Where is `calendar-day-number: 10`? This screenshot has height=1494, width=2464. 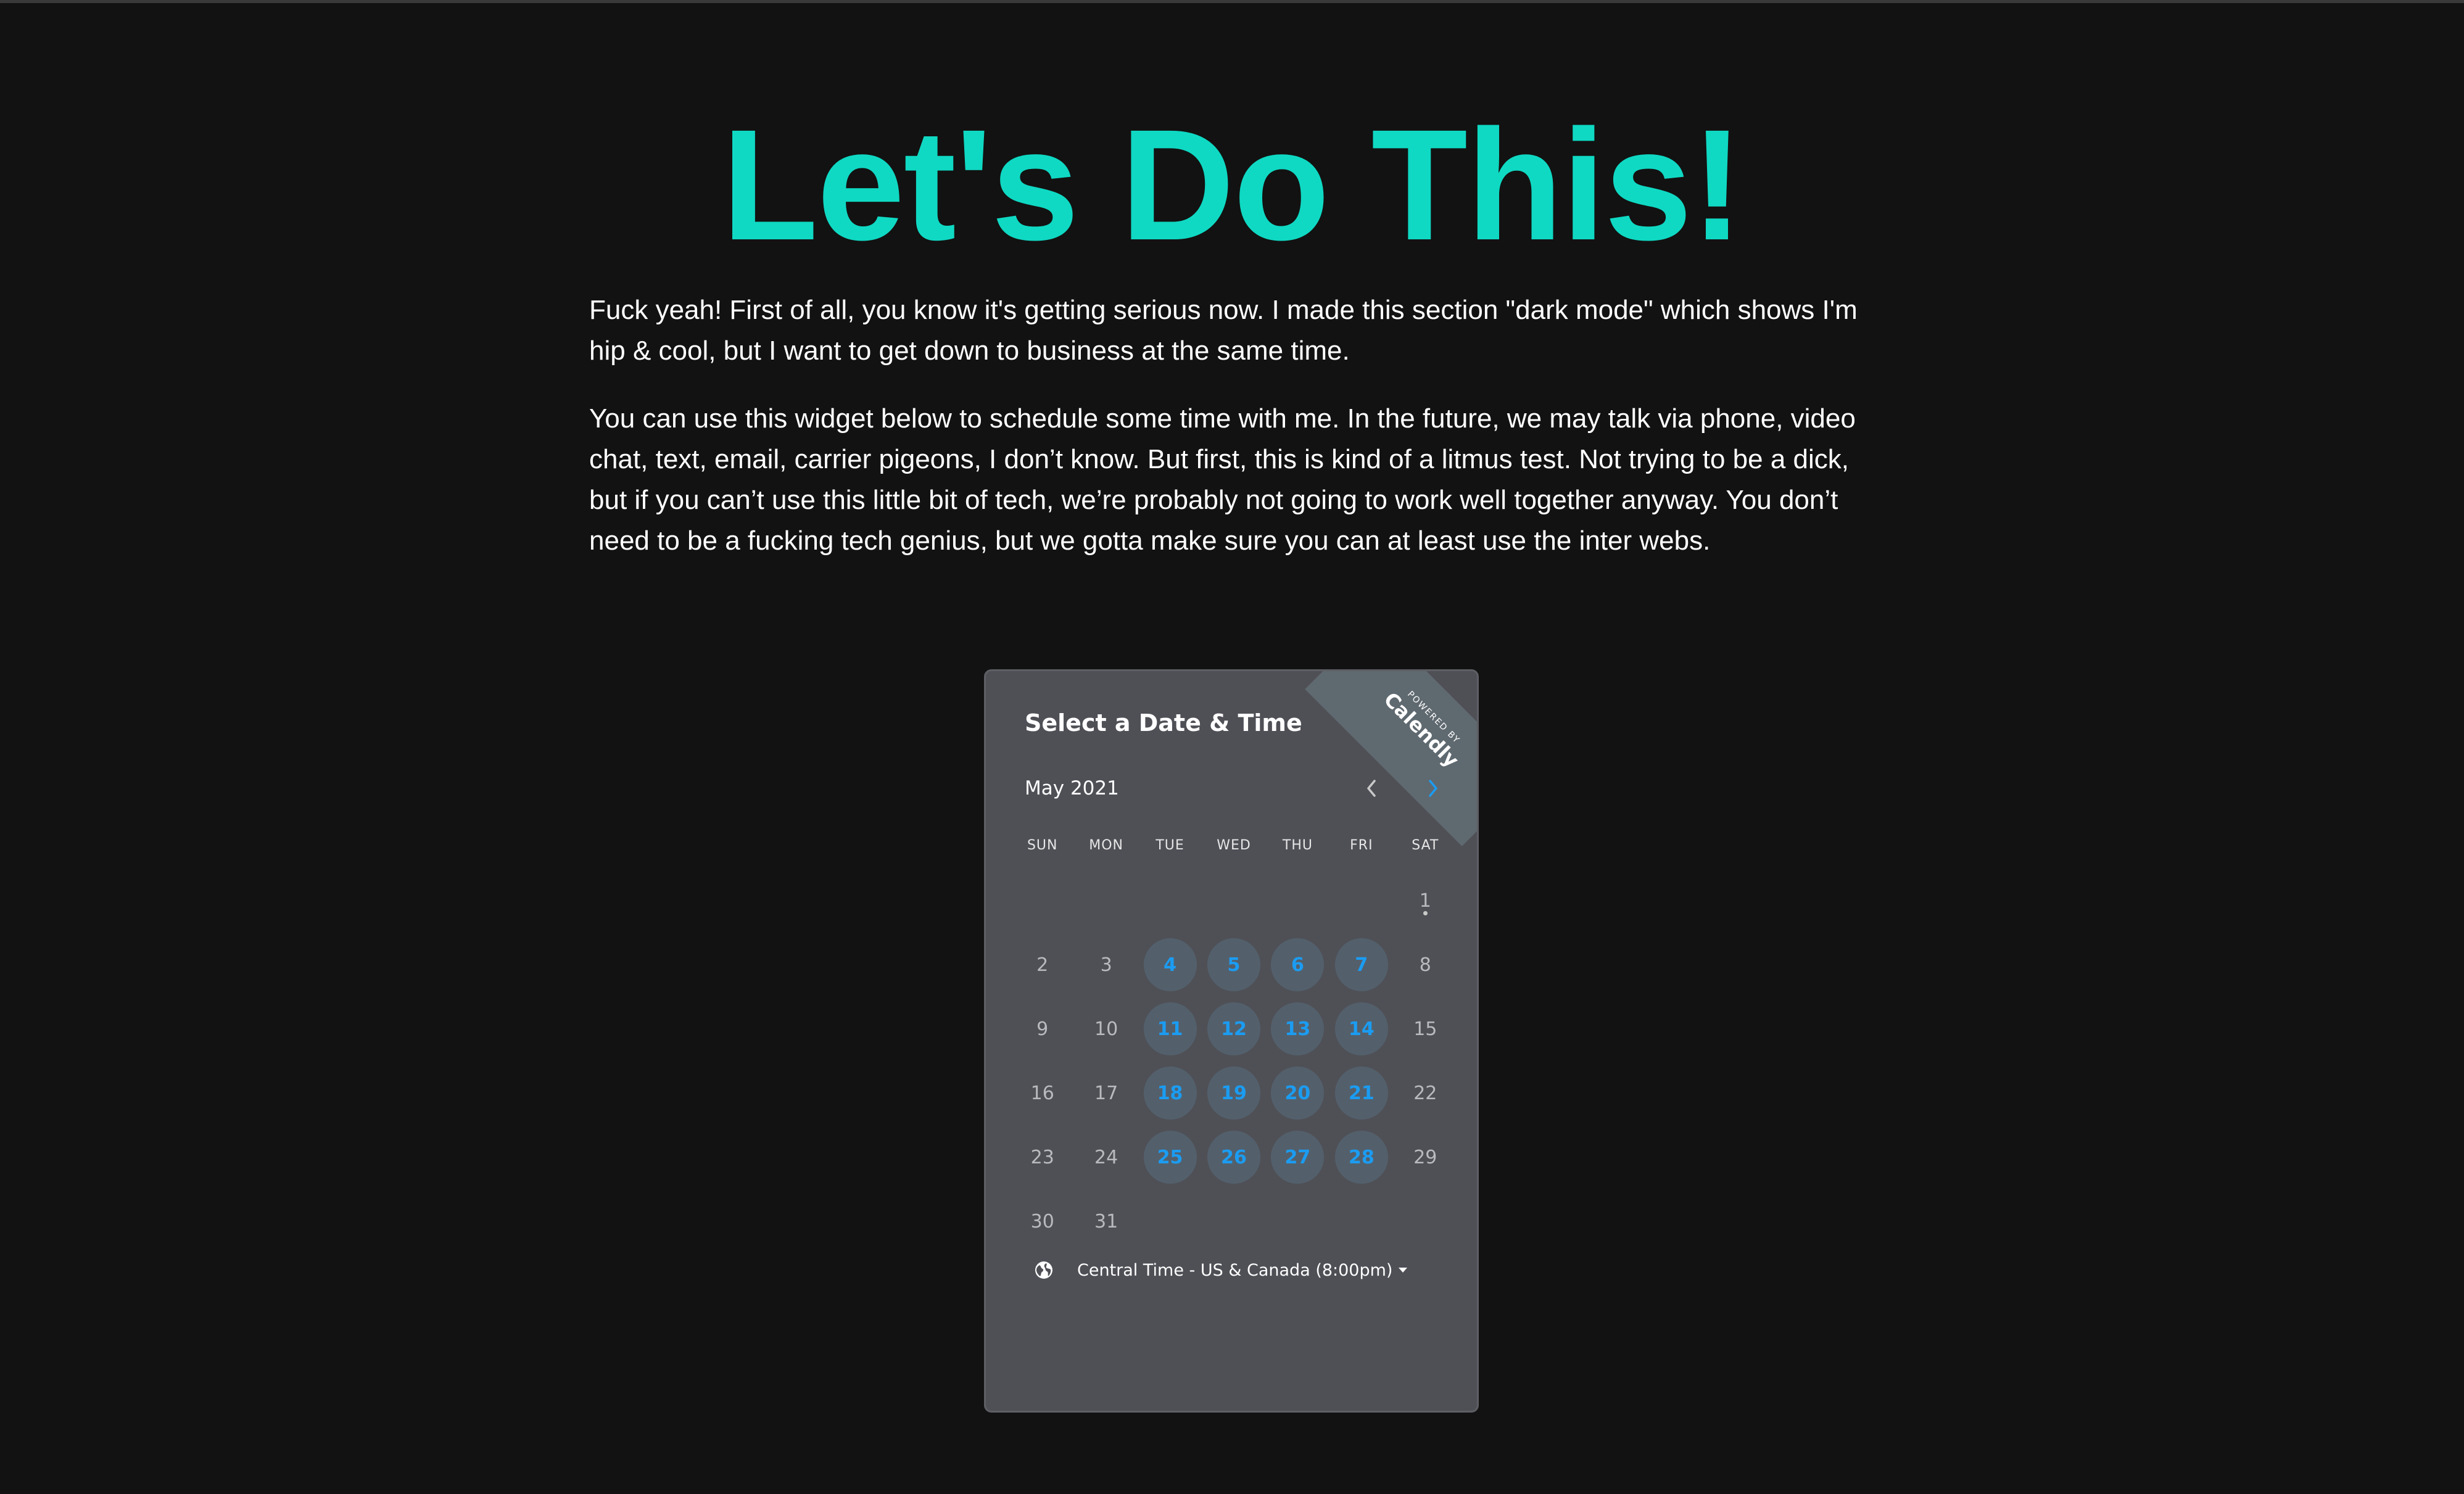 calendar-day-number: 10 is located at coordinates (1106, 1029).